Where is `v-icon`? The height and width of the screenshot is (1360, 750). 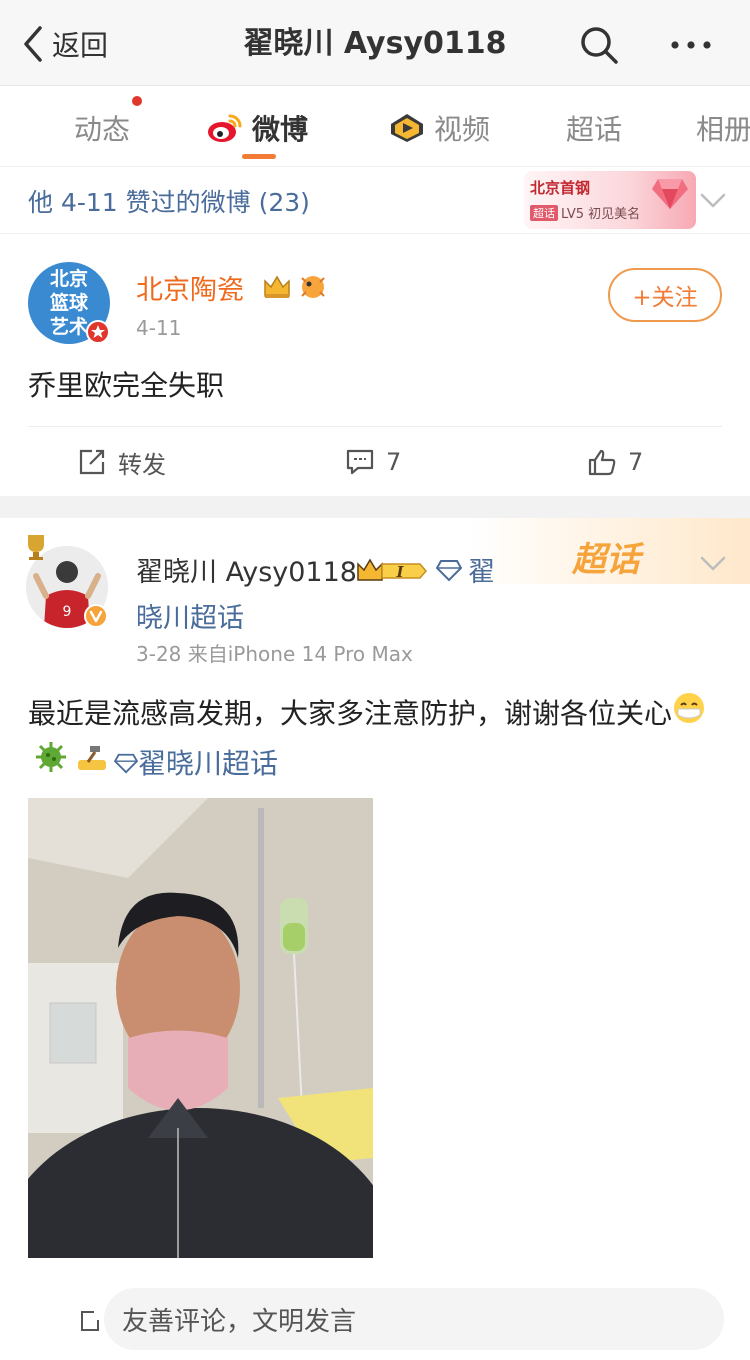
v-icon is located at coordinates (96, 616).